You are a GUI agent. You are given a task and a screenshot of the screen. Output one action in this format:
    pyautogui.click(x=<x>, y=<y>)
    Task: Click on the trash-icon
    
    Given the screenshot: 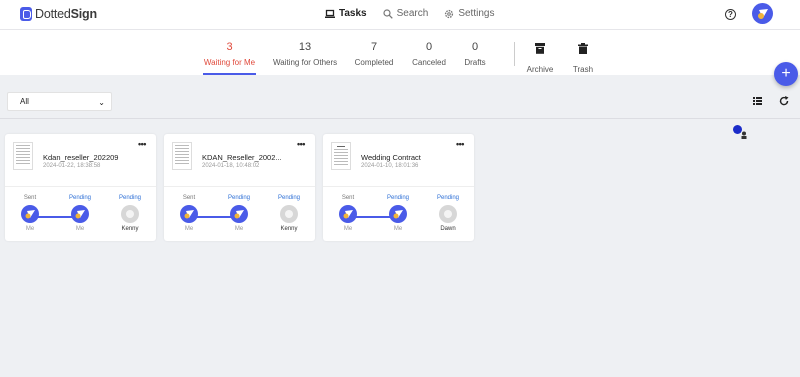 What is the action you would take?
    pyautogui.click(x=583, y=48)
    